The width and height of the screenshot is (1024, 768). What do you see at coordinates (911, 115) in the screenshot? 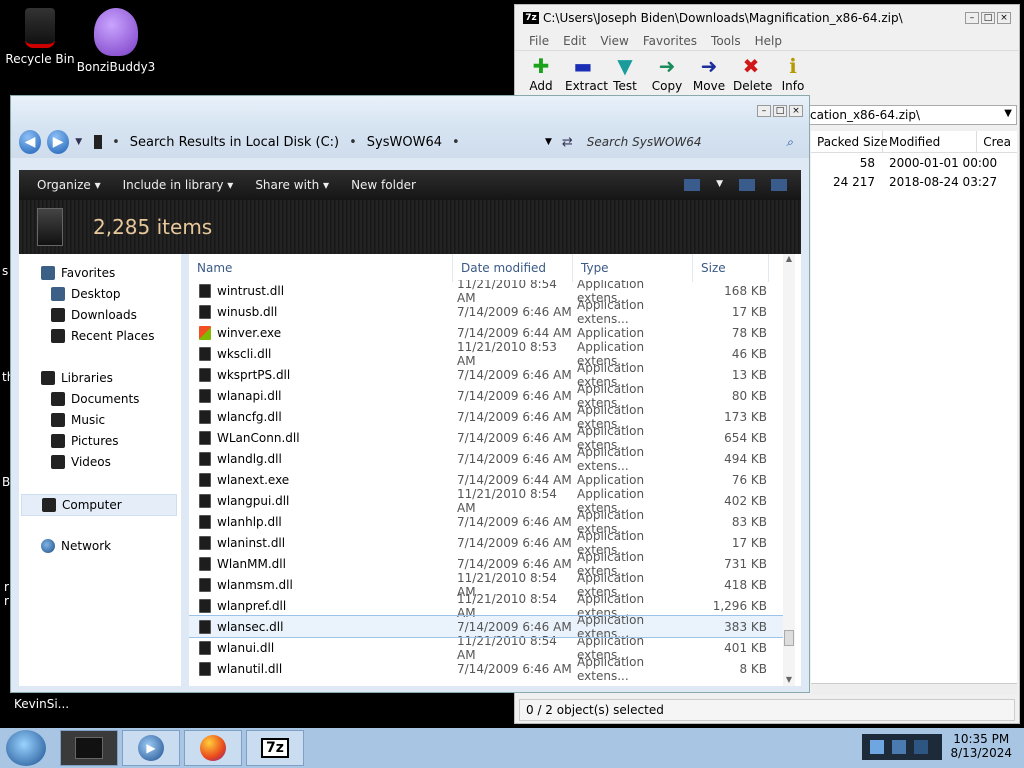
I see `sevenzip-path-field: cation_x86-64.zip\ ▼` at bounding box center [911, 115].